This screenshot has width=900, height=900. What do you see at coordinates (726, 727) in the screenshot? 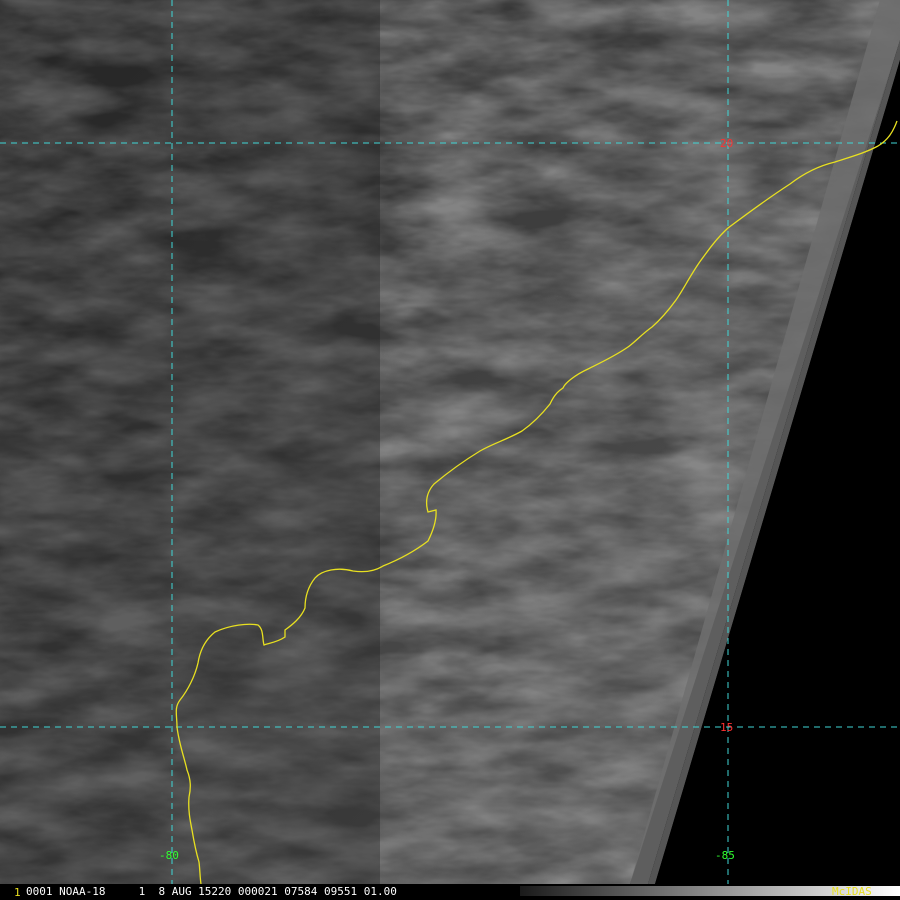
I see `latitude-label-15: 15` at bounding box center [726, 727].